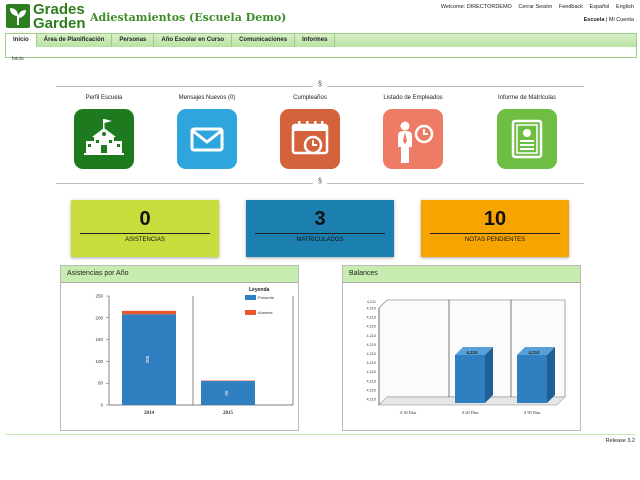 This screenshot has width=640, height=480. Describe the element at coordinates (228, 413) in the screenshot. I see `x-tick-label: 2015` at that location.